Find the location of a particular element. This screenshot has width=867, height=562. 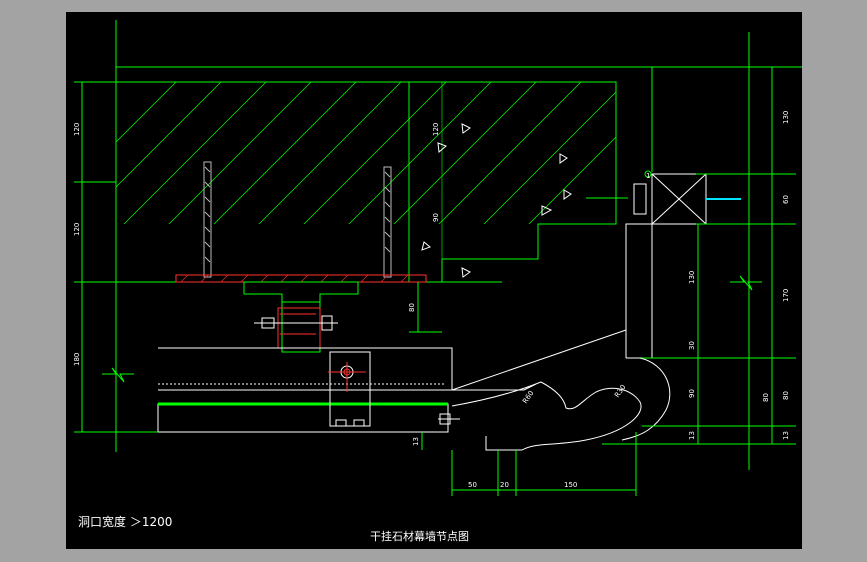

steel-bracket is located at coordinates (301, 317).